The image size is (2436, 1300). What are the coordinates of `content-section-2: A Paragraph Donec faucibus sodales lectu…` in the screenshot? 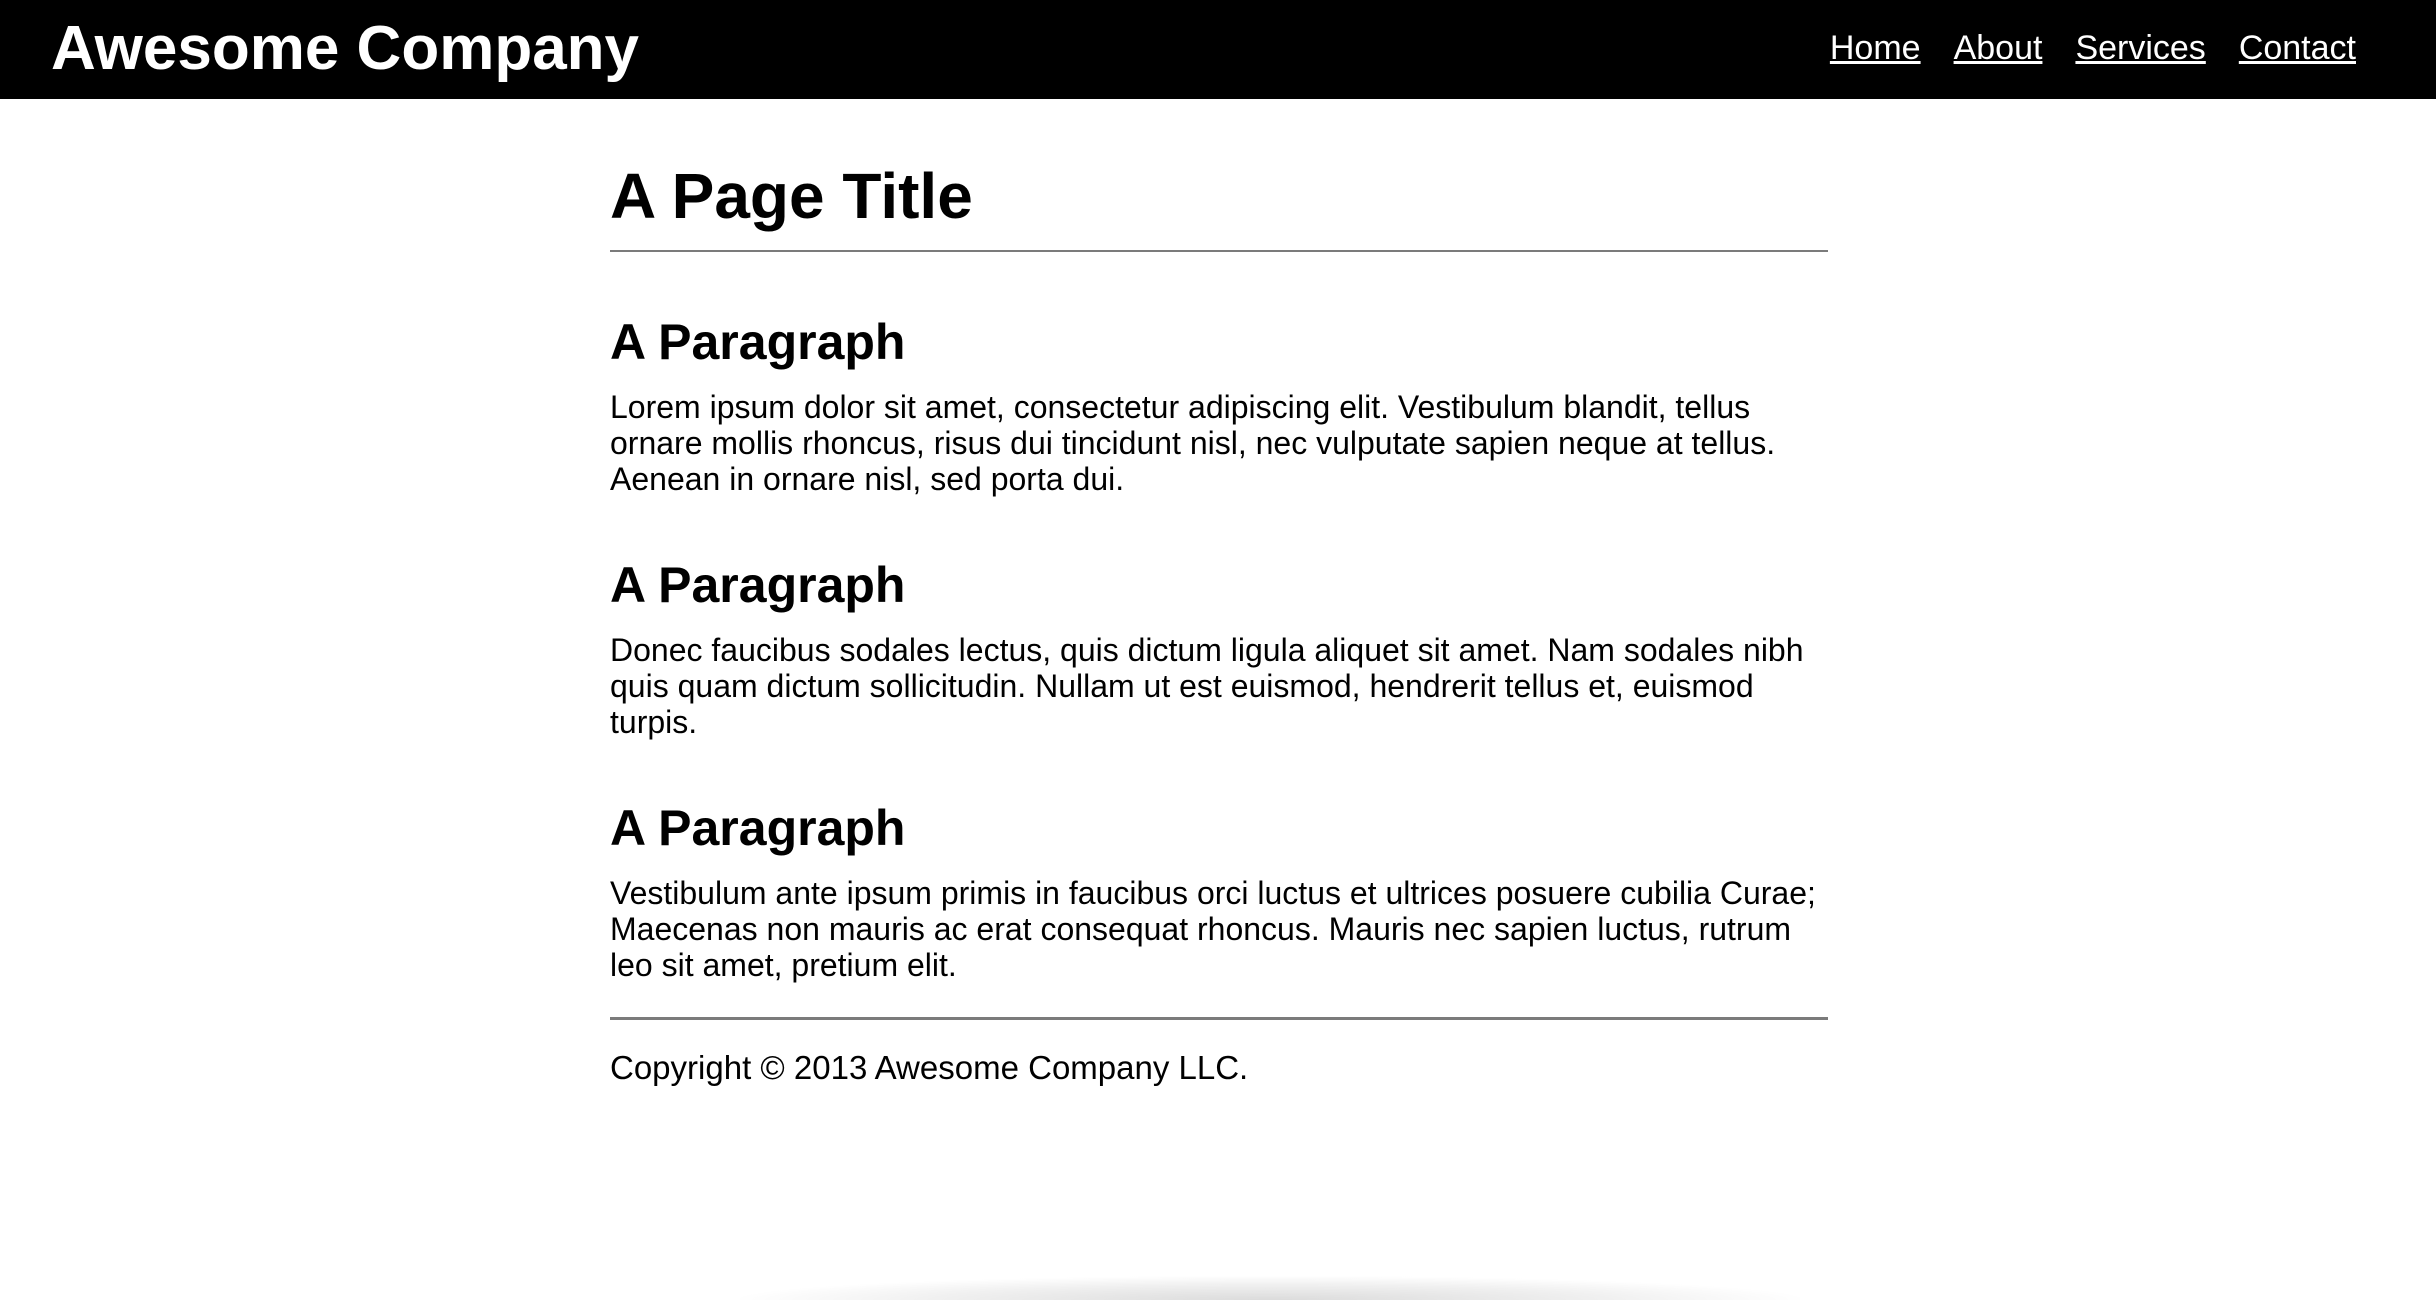 It's located at (1219, 648).